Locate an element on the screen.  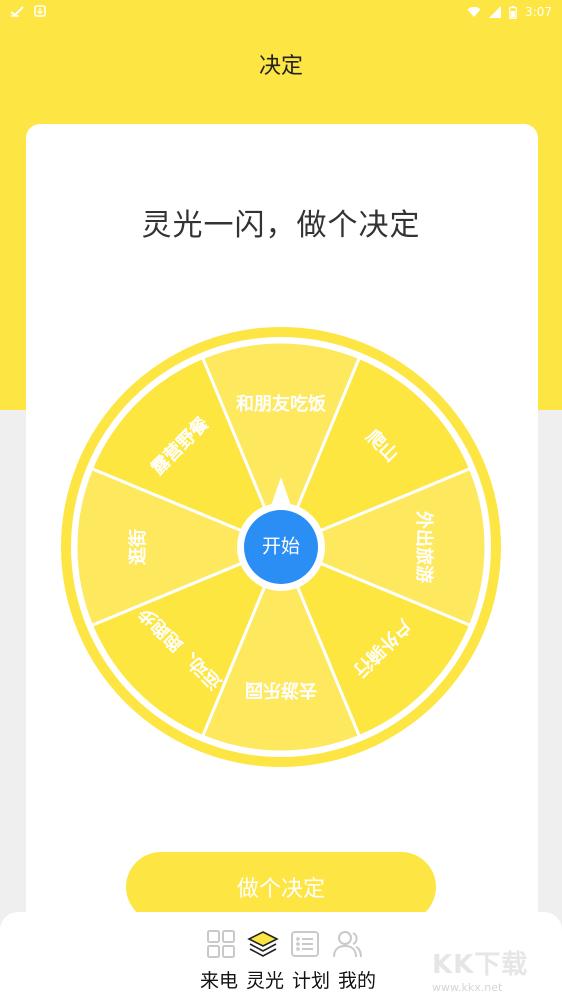
grid-icon is located at coordinates (221, 944).